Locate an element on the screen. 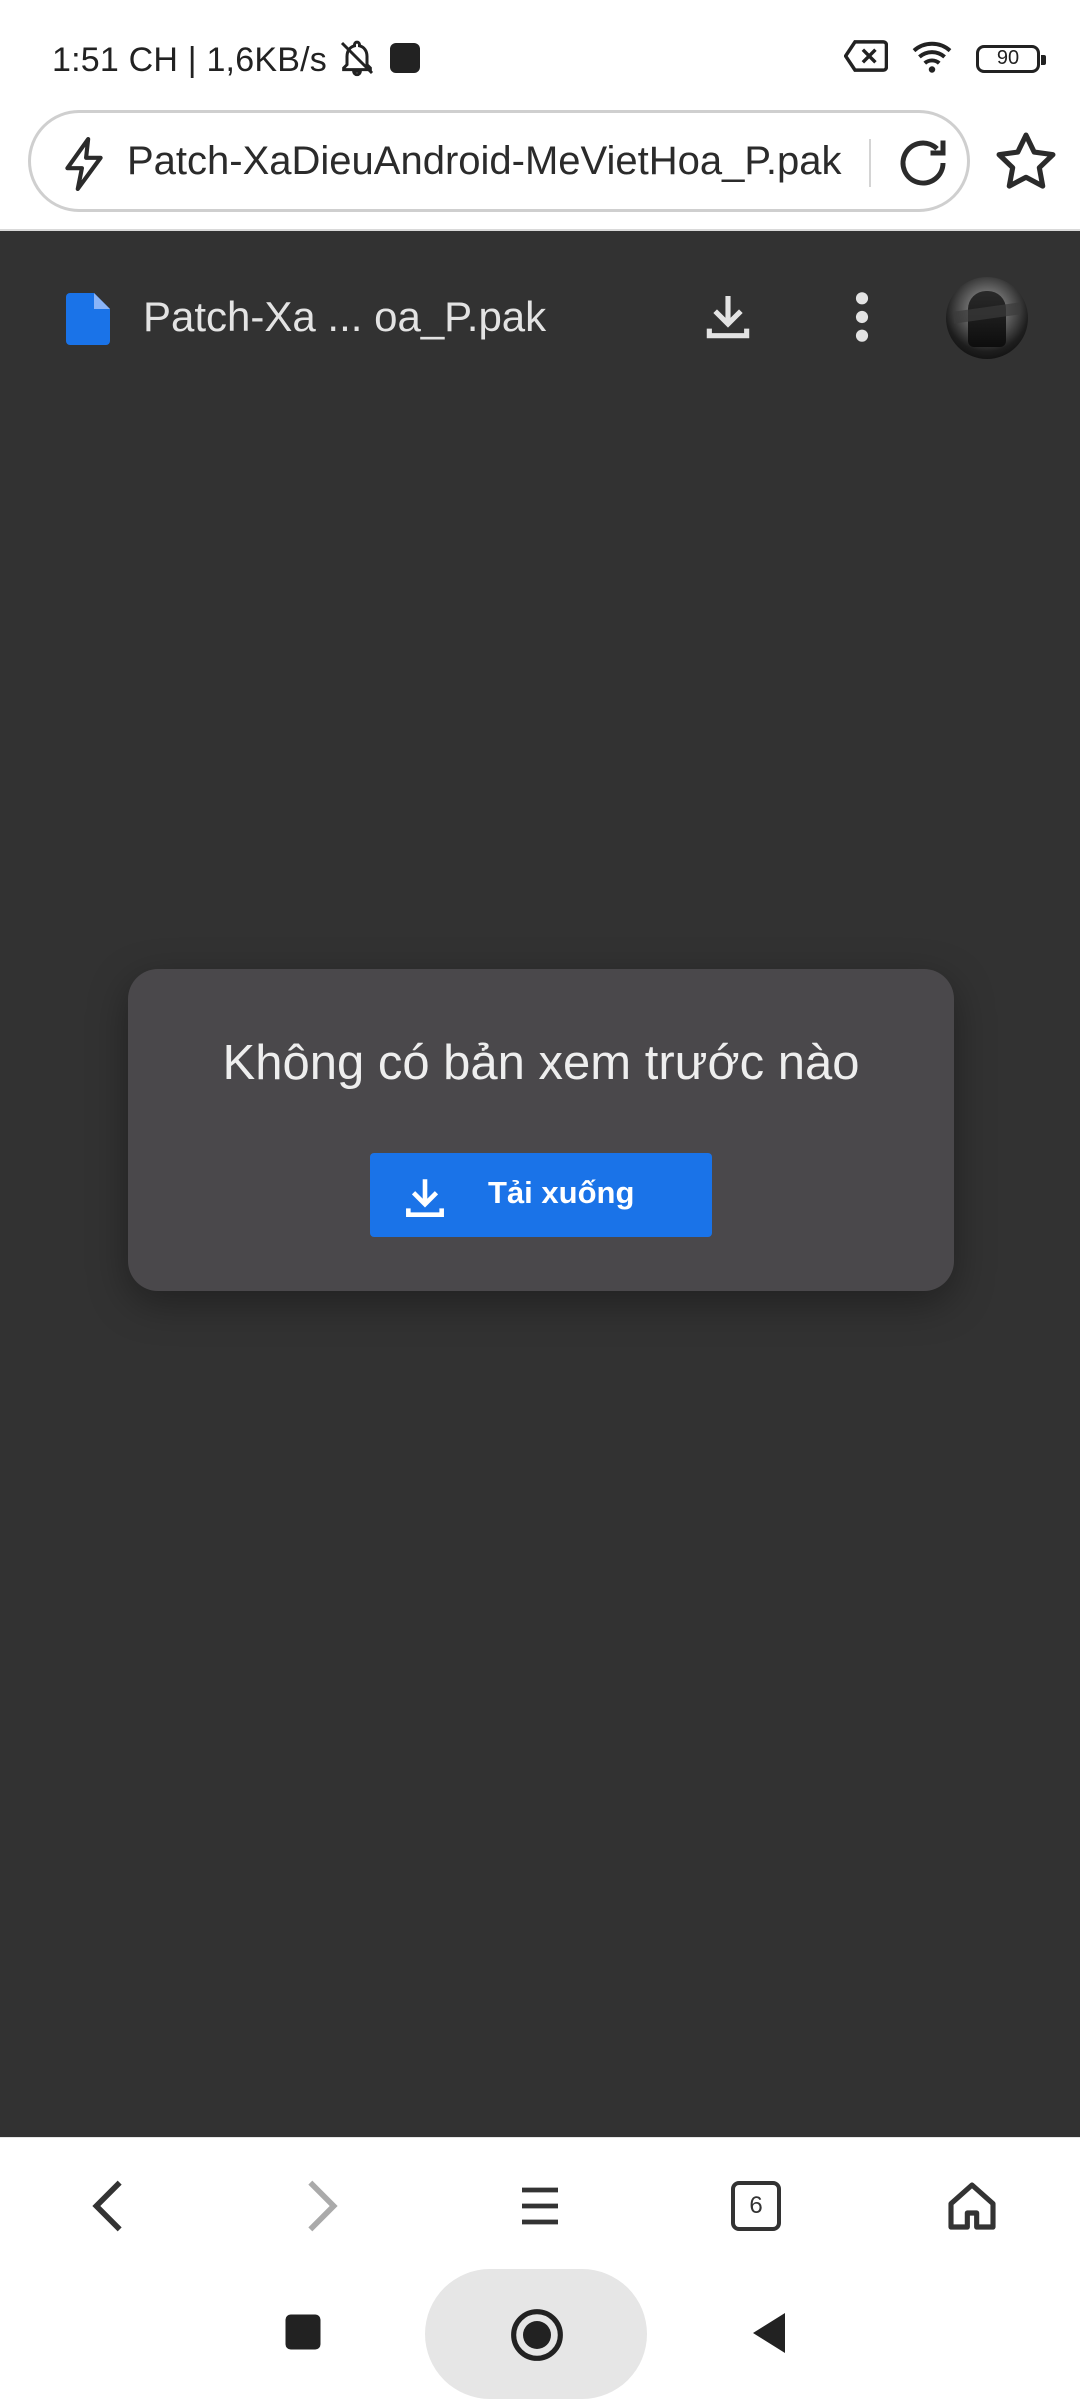  file-icon is located at coordinates (88, 321).